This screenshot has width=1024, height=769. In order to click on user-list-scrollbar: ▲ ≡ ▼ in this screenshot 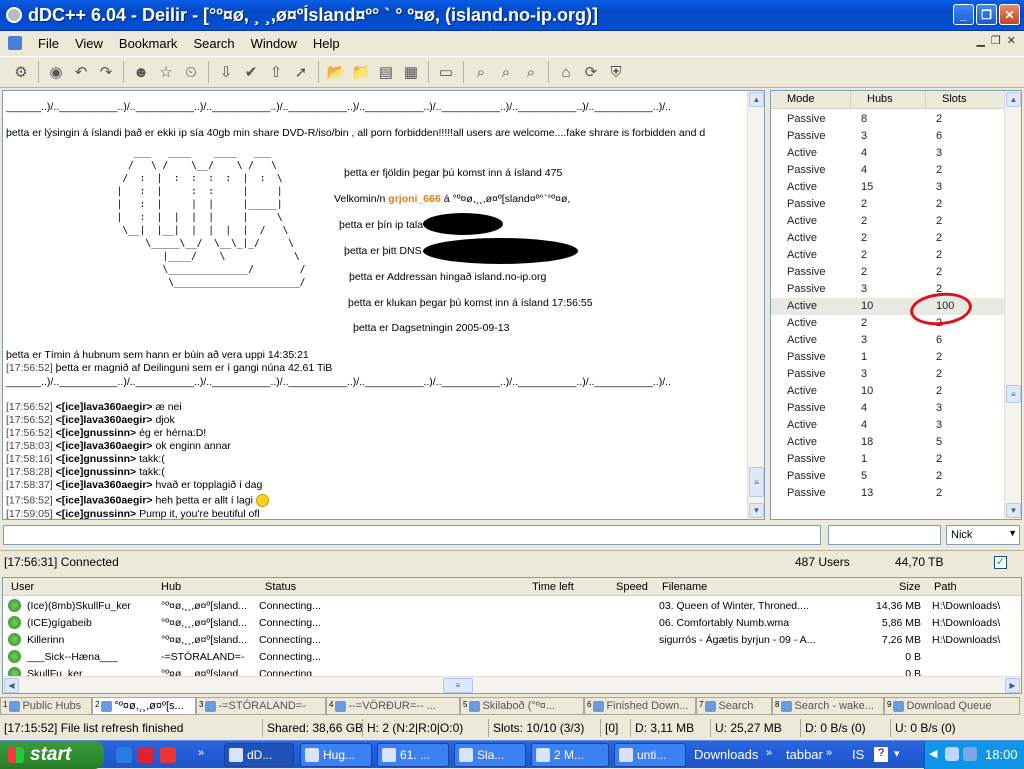, I will do `click(1012, 305)`.